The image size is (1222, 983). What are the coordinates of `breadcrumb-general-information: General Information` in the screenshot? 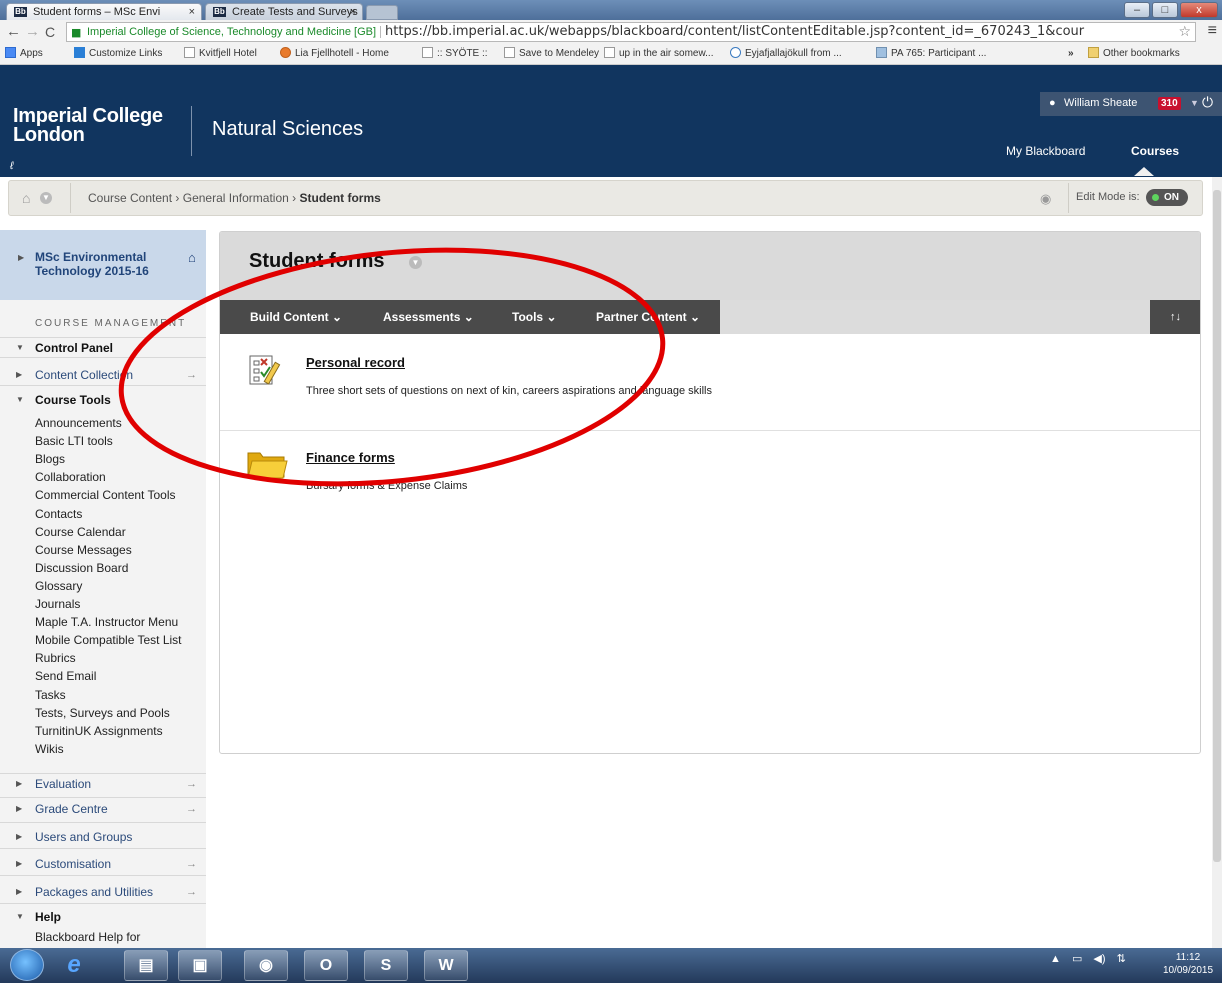 It's located at (236, 198).